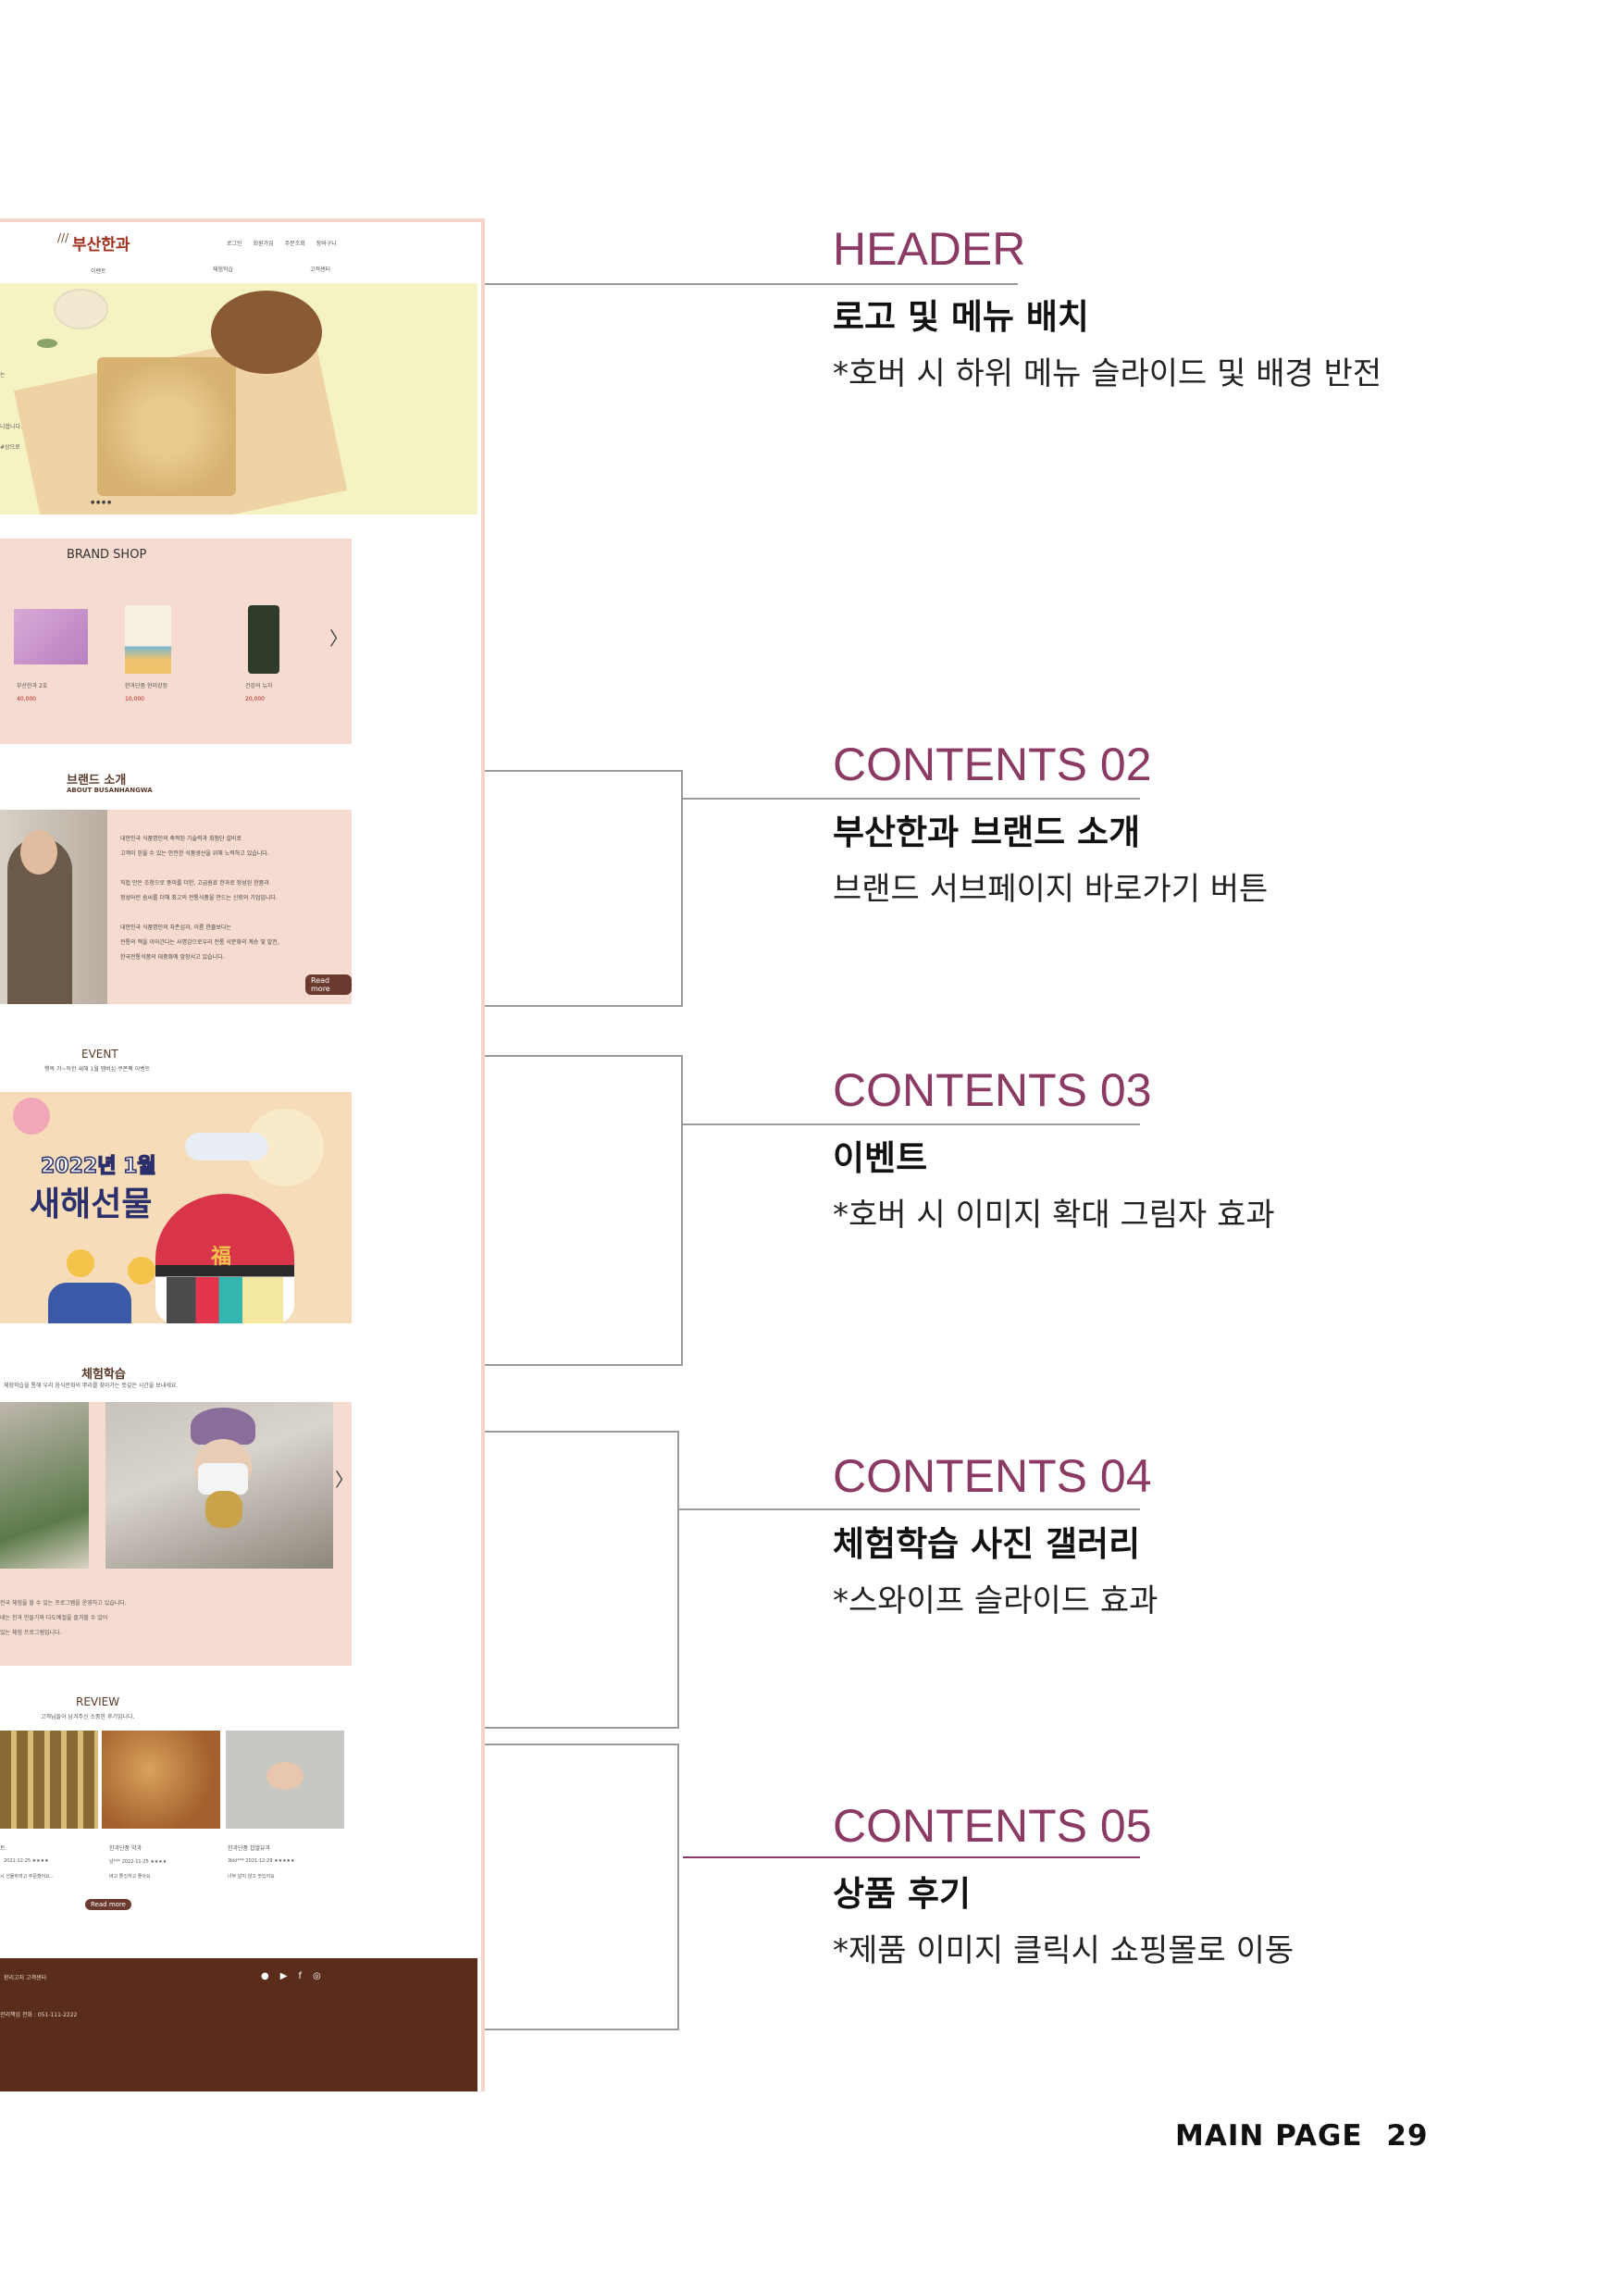 The height and width of the screenshot is (2296, 1623). Describe the element at coordinates (929, 249) in the screenshot. I see `annotation-title: HEADER` at that location.